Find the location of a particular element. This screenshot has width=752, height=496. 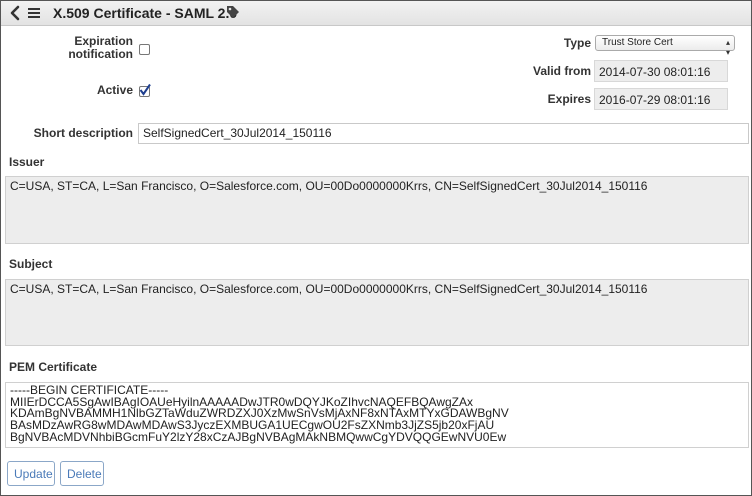

delete-button: Delete is located at coordinates (82, 473).